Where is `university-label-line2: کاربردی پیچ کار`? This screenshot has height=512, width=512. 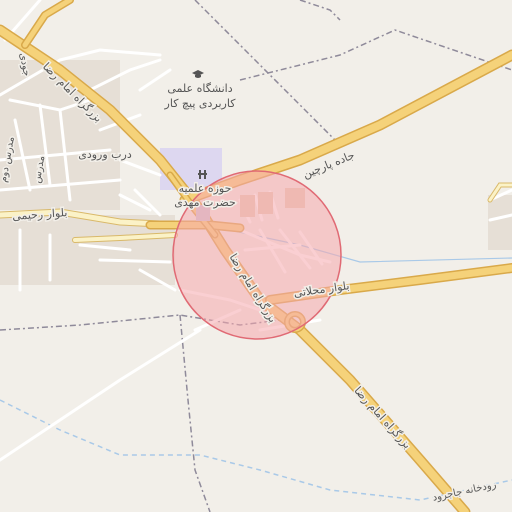
university-label-line2: کاربردی پیچ کار is located at coordinates (200, 103).